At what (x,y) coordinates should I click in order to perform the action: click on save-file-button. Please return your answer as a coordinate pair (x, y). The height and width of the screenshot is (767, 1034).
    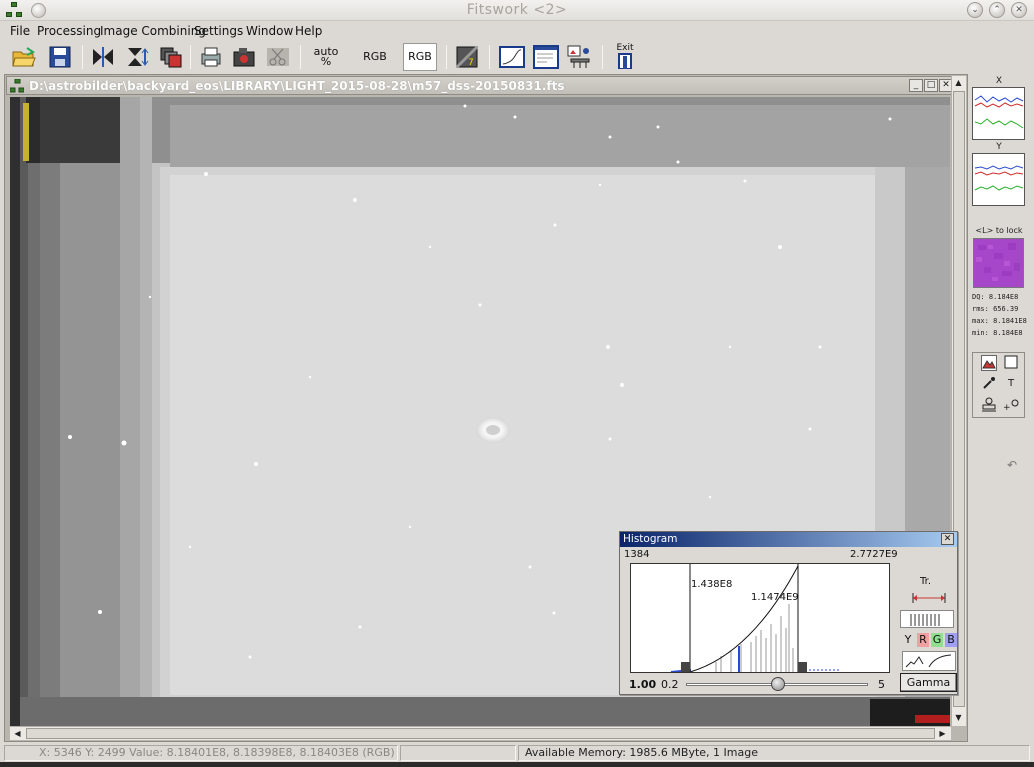
    Looking at the image, I should click on (60, 57).